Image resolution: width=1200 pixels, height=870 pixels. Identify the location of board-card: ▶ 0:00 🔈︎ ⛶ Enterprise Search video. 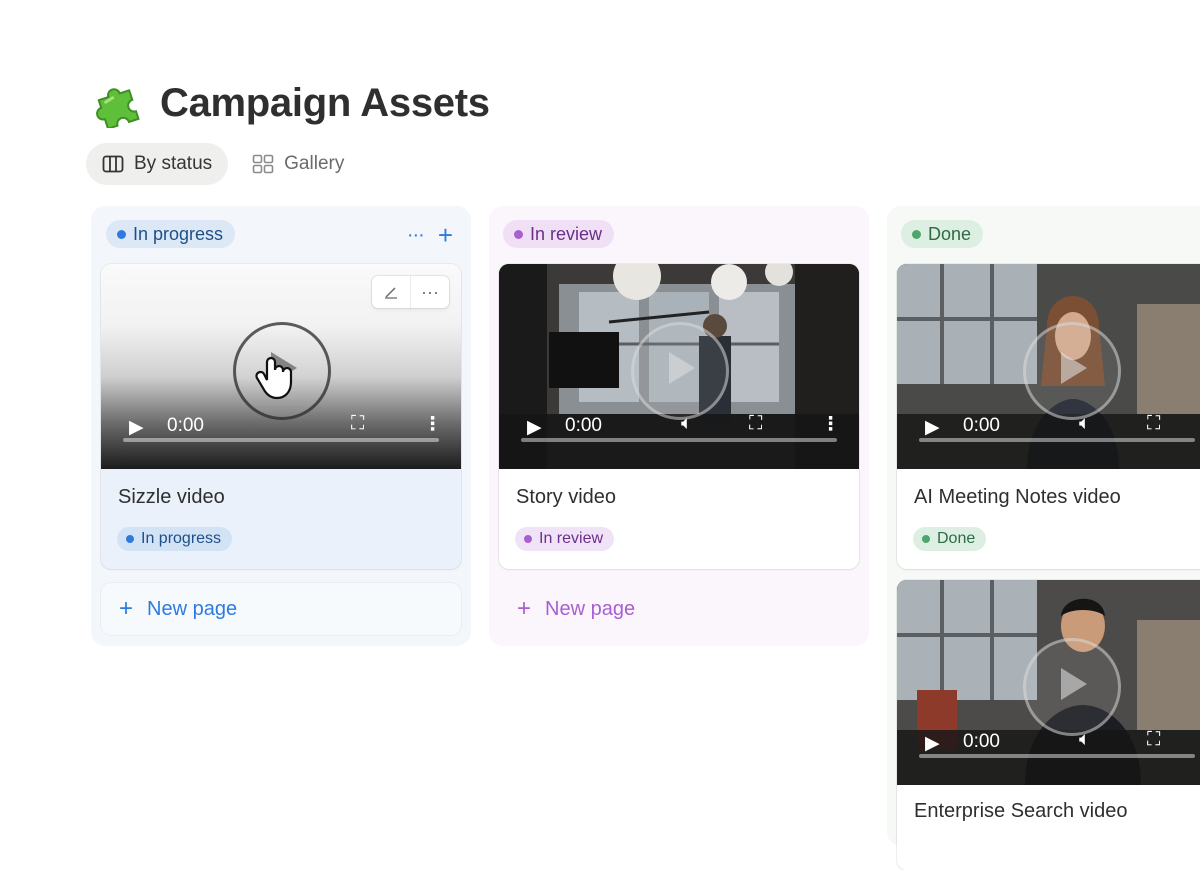
(1048, 725).